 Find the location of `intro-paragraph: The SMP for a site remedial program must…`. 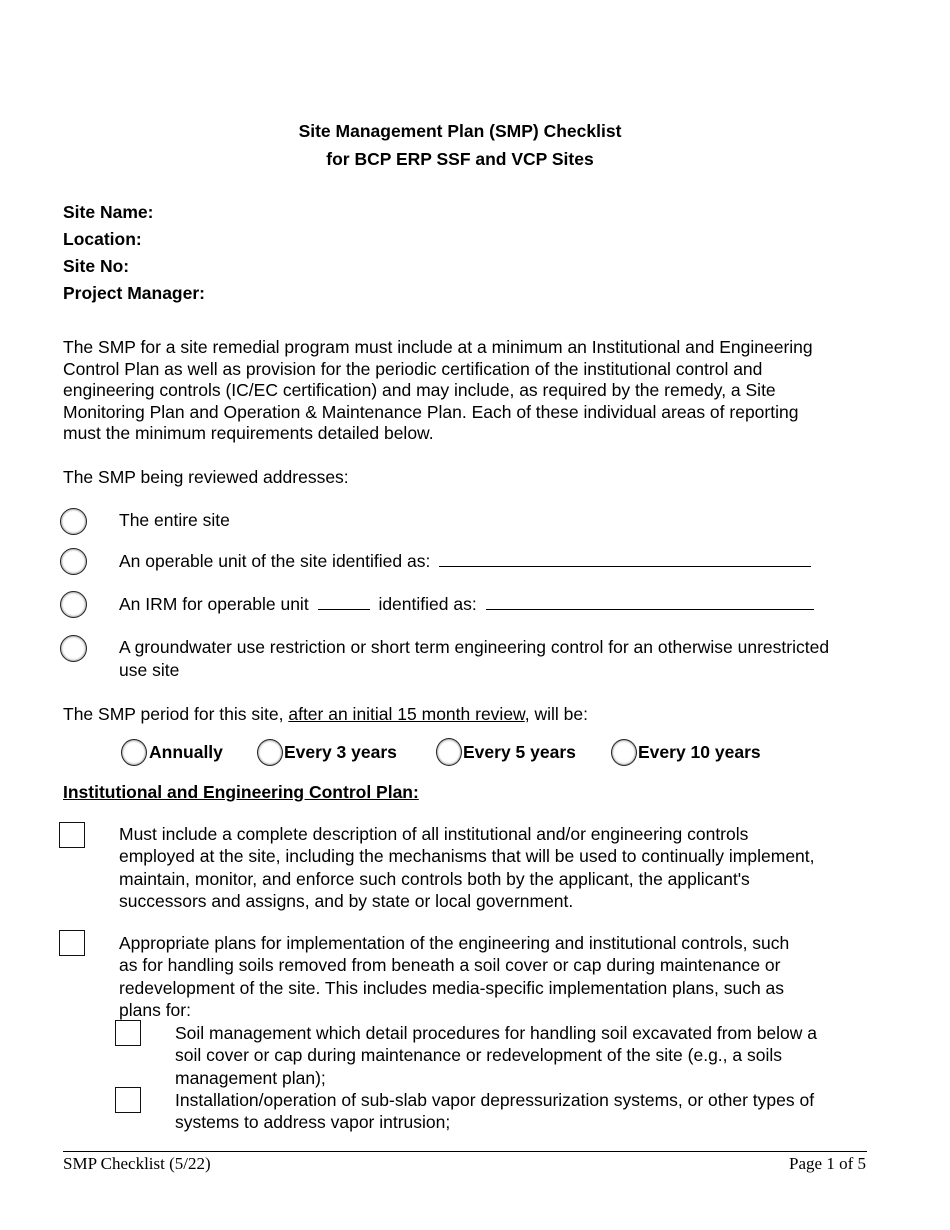

intro-paragraph: The SMP for a site remedial program must… is located at coordinates (463, 391).